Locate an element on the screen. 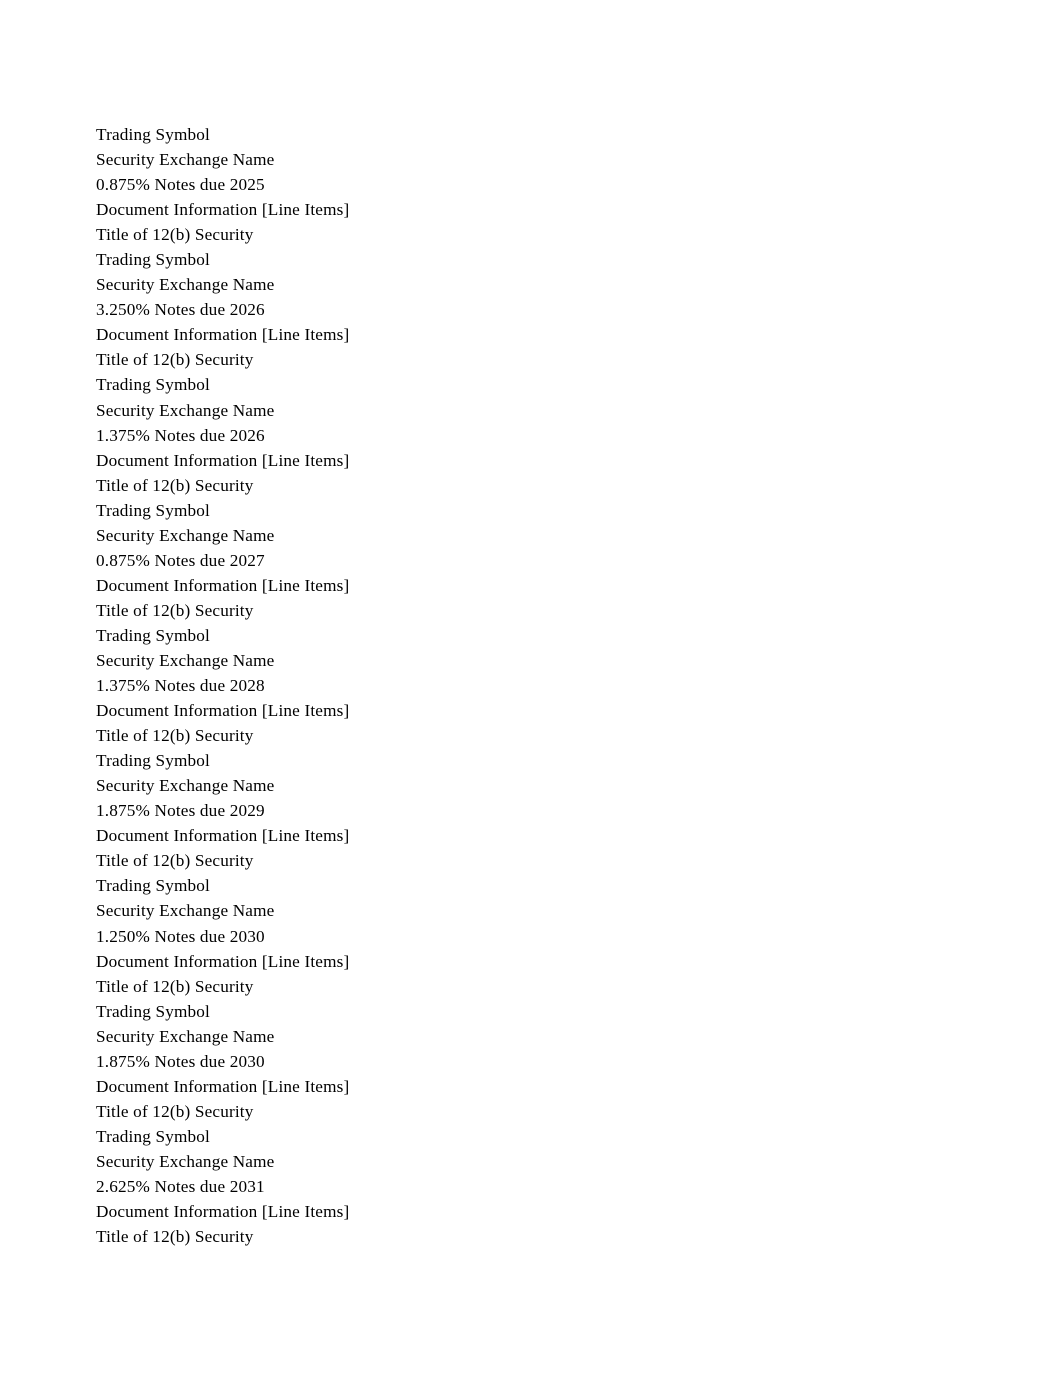  document-text-line: 1.875% Notes due 2030 is located at coordinates (180, 1061).